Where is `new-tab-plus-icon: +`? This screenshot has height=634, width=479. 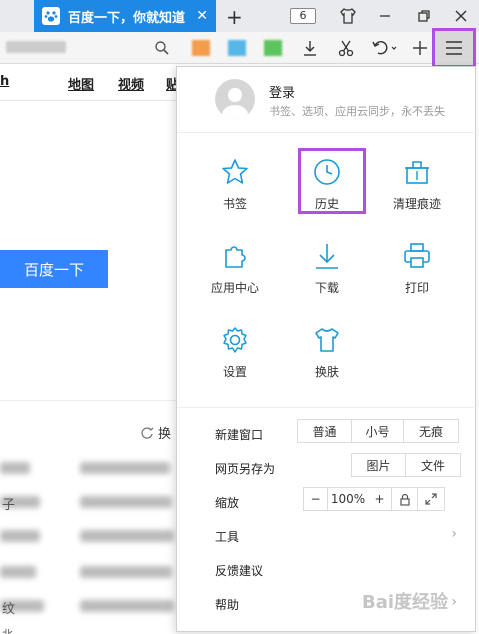
new-tab-plus-icon: + is located at coordinates (234, 17).